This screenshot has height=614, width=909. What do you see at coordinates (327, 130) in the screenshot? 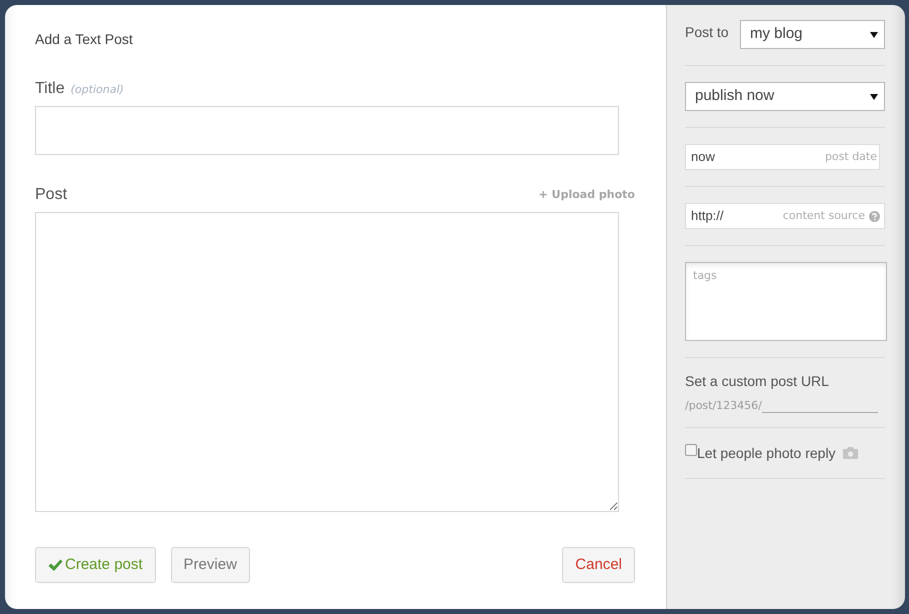
I see `title-field` at bounding box center [327, 130].